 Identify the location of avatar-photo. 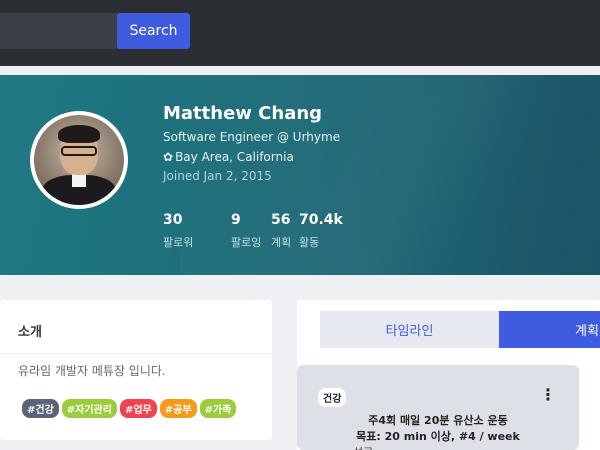
(79, 160).